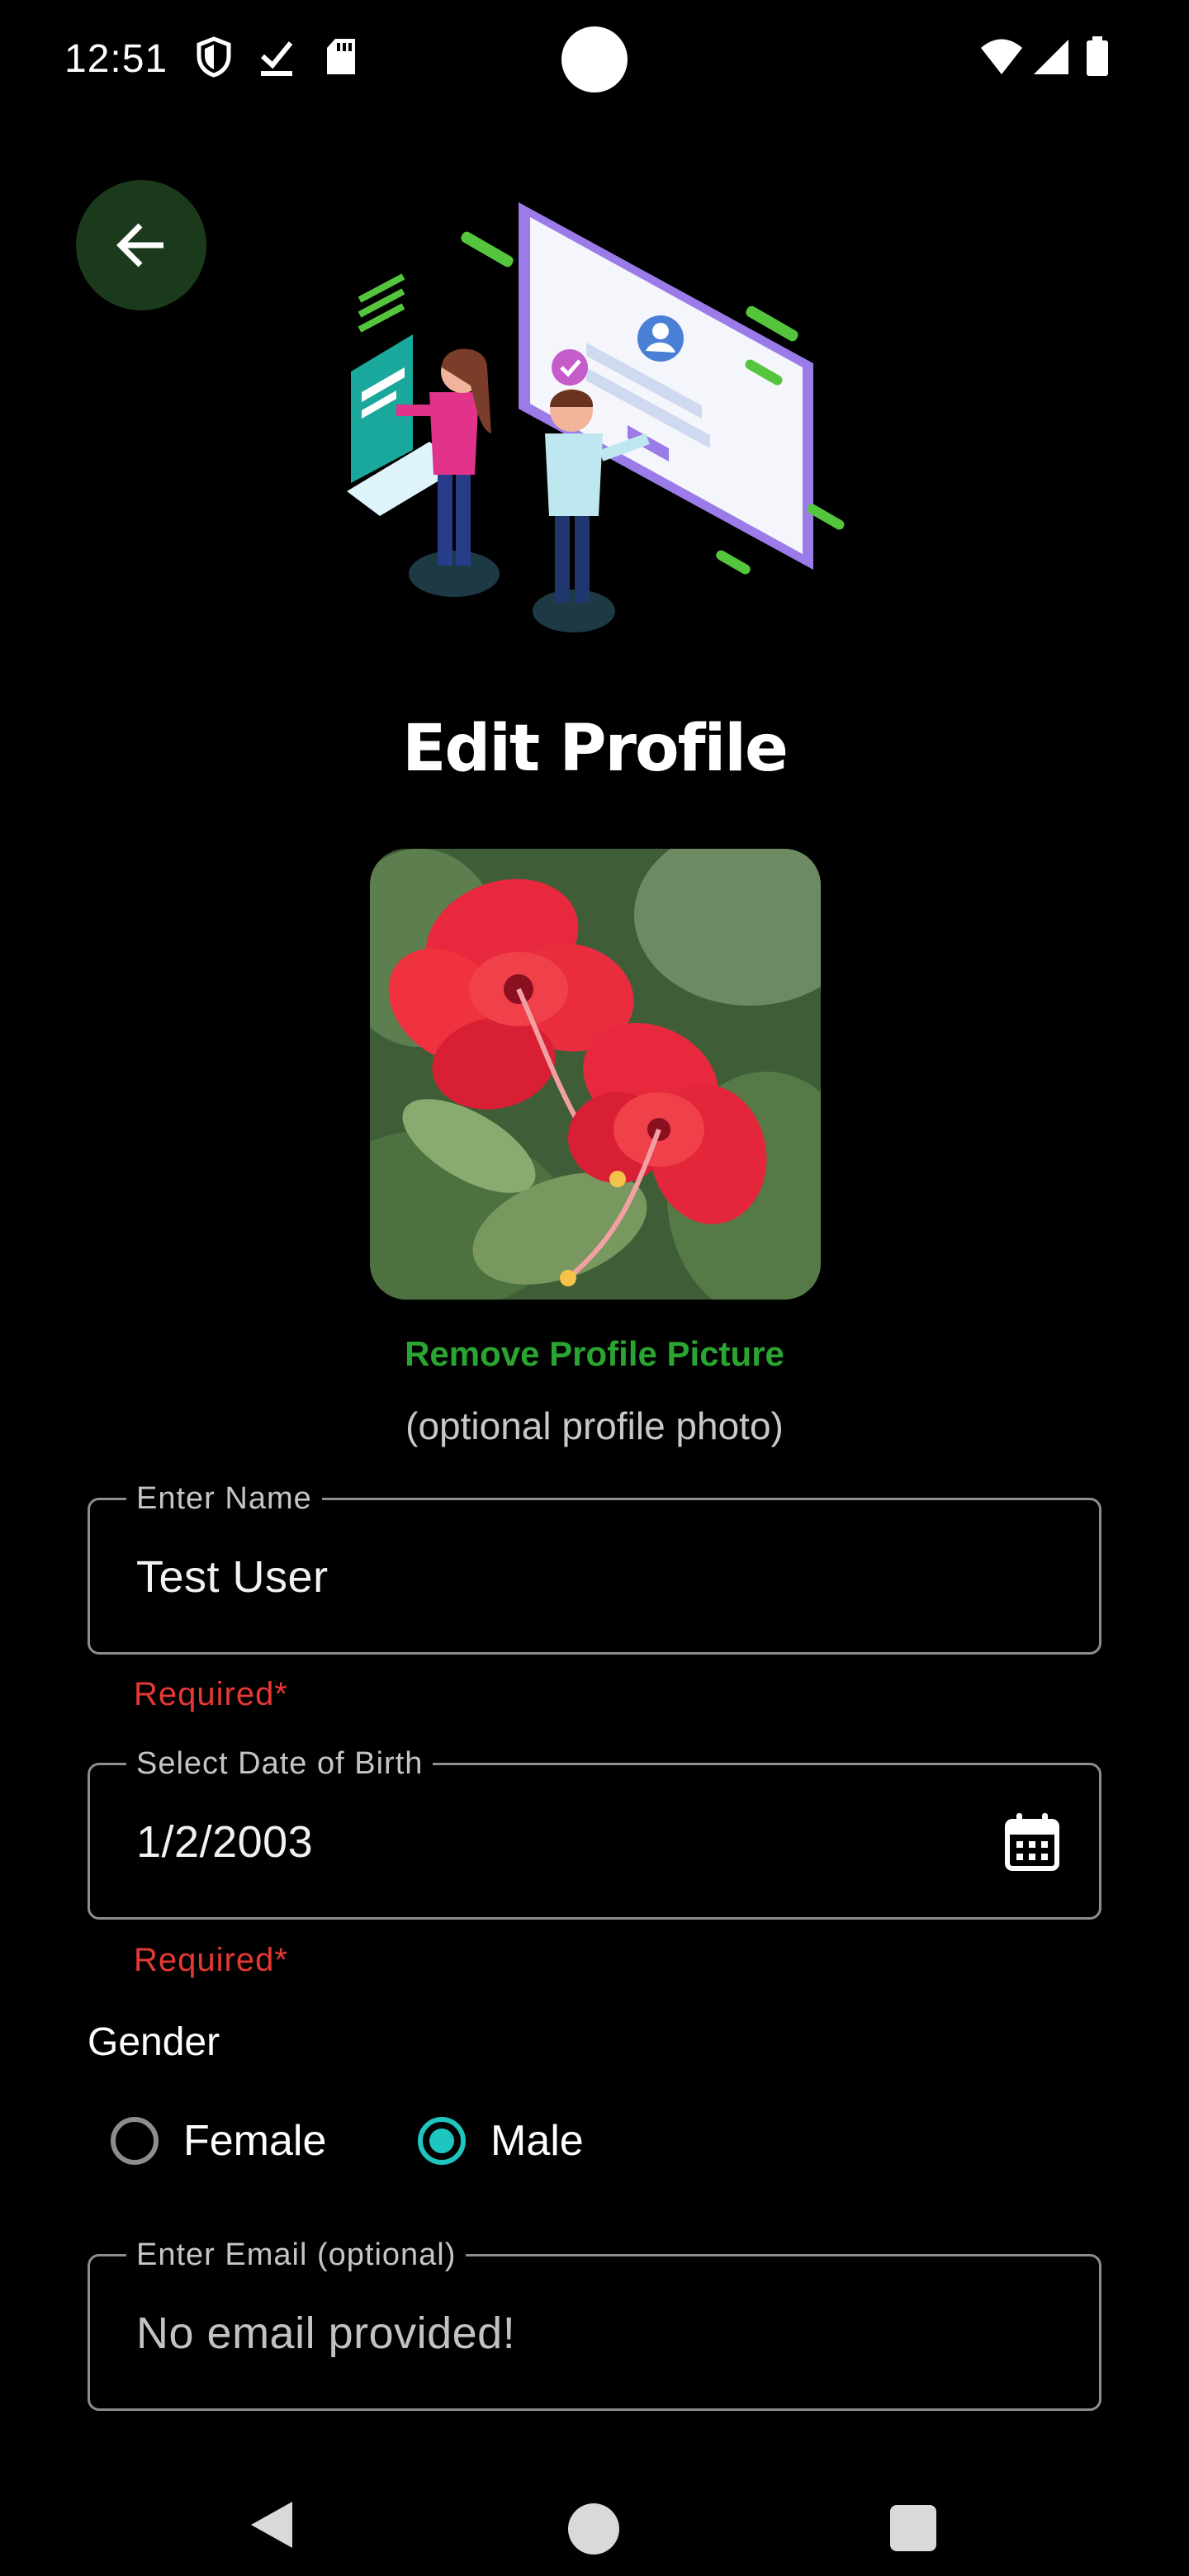 This screenshot has width=1189, height=2576. I want to click on navigation-bar, so click(594, 2510).